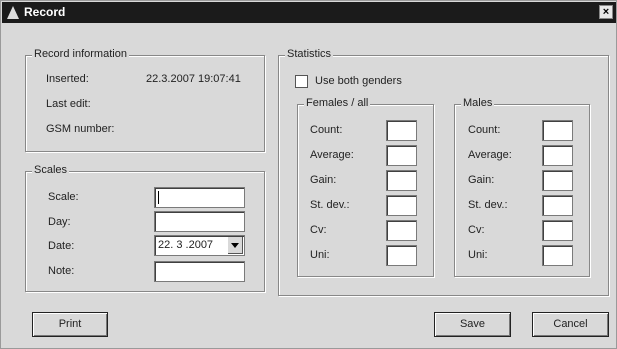 Image resolution: width=617 pixels, height=349 pixels. What do you see at coordinates (301, 81) in the screenshot?
I see `use-both-genders-checkbox` at bounding box center [301, 81].